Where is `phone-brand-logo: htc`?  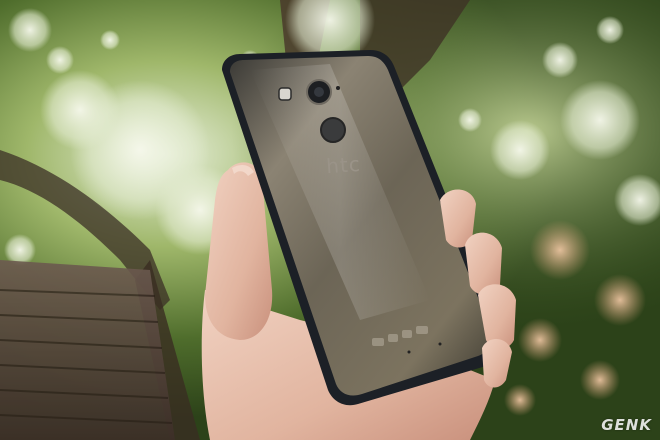 phone-brand-logo: htc is located at coordinates (343, 165).